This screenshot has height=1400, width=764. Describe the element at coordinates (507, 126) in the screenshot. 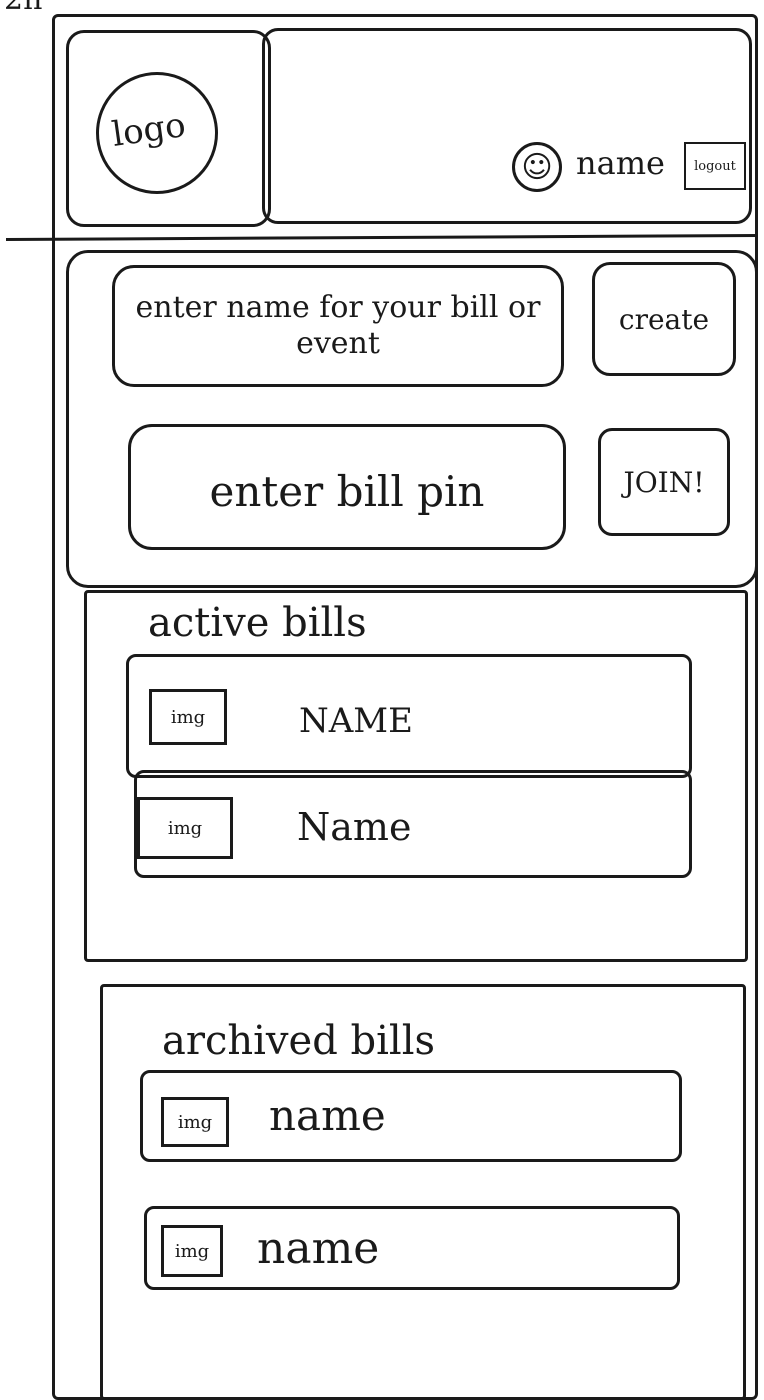

I see `header-bar` at that location.